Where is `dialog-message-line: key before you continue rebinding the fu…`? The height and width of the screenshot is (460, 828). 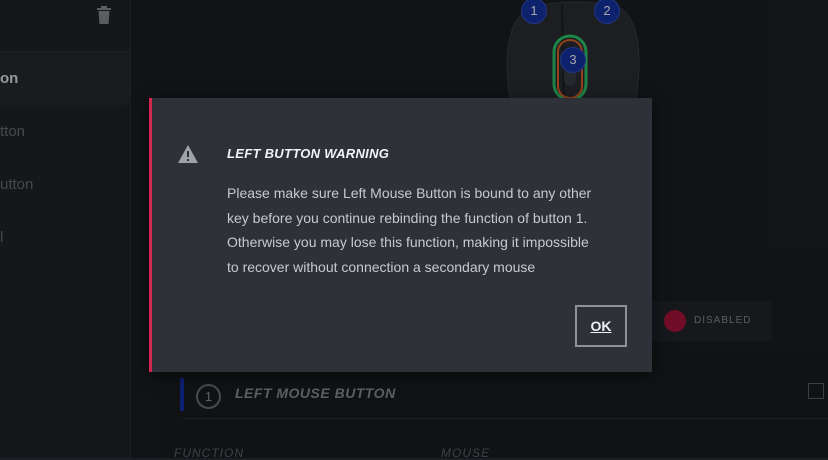 dialog-message-line: key before you continue rebinding the fu… is located at coordinates (407, 217).